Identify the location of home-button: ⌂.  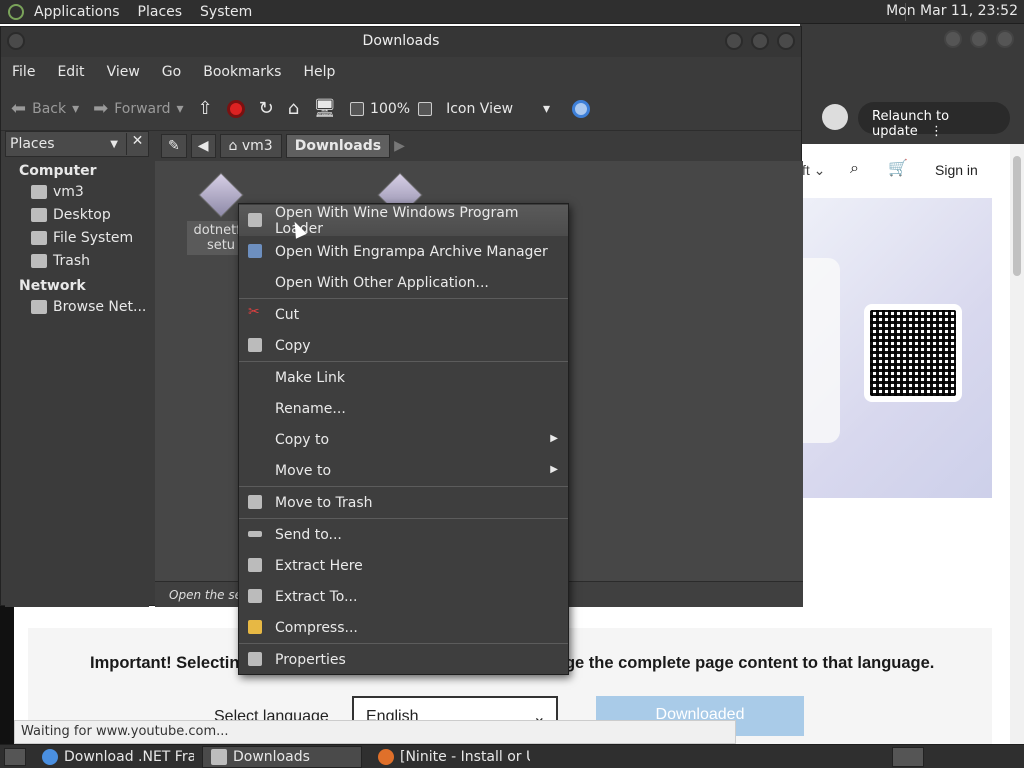
(293, 108).